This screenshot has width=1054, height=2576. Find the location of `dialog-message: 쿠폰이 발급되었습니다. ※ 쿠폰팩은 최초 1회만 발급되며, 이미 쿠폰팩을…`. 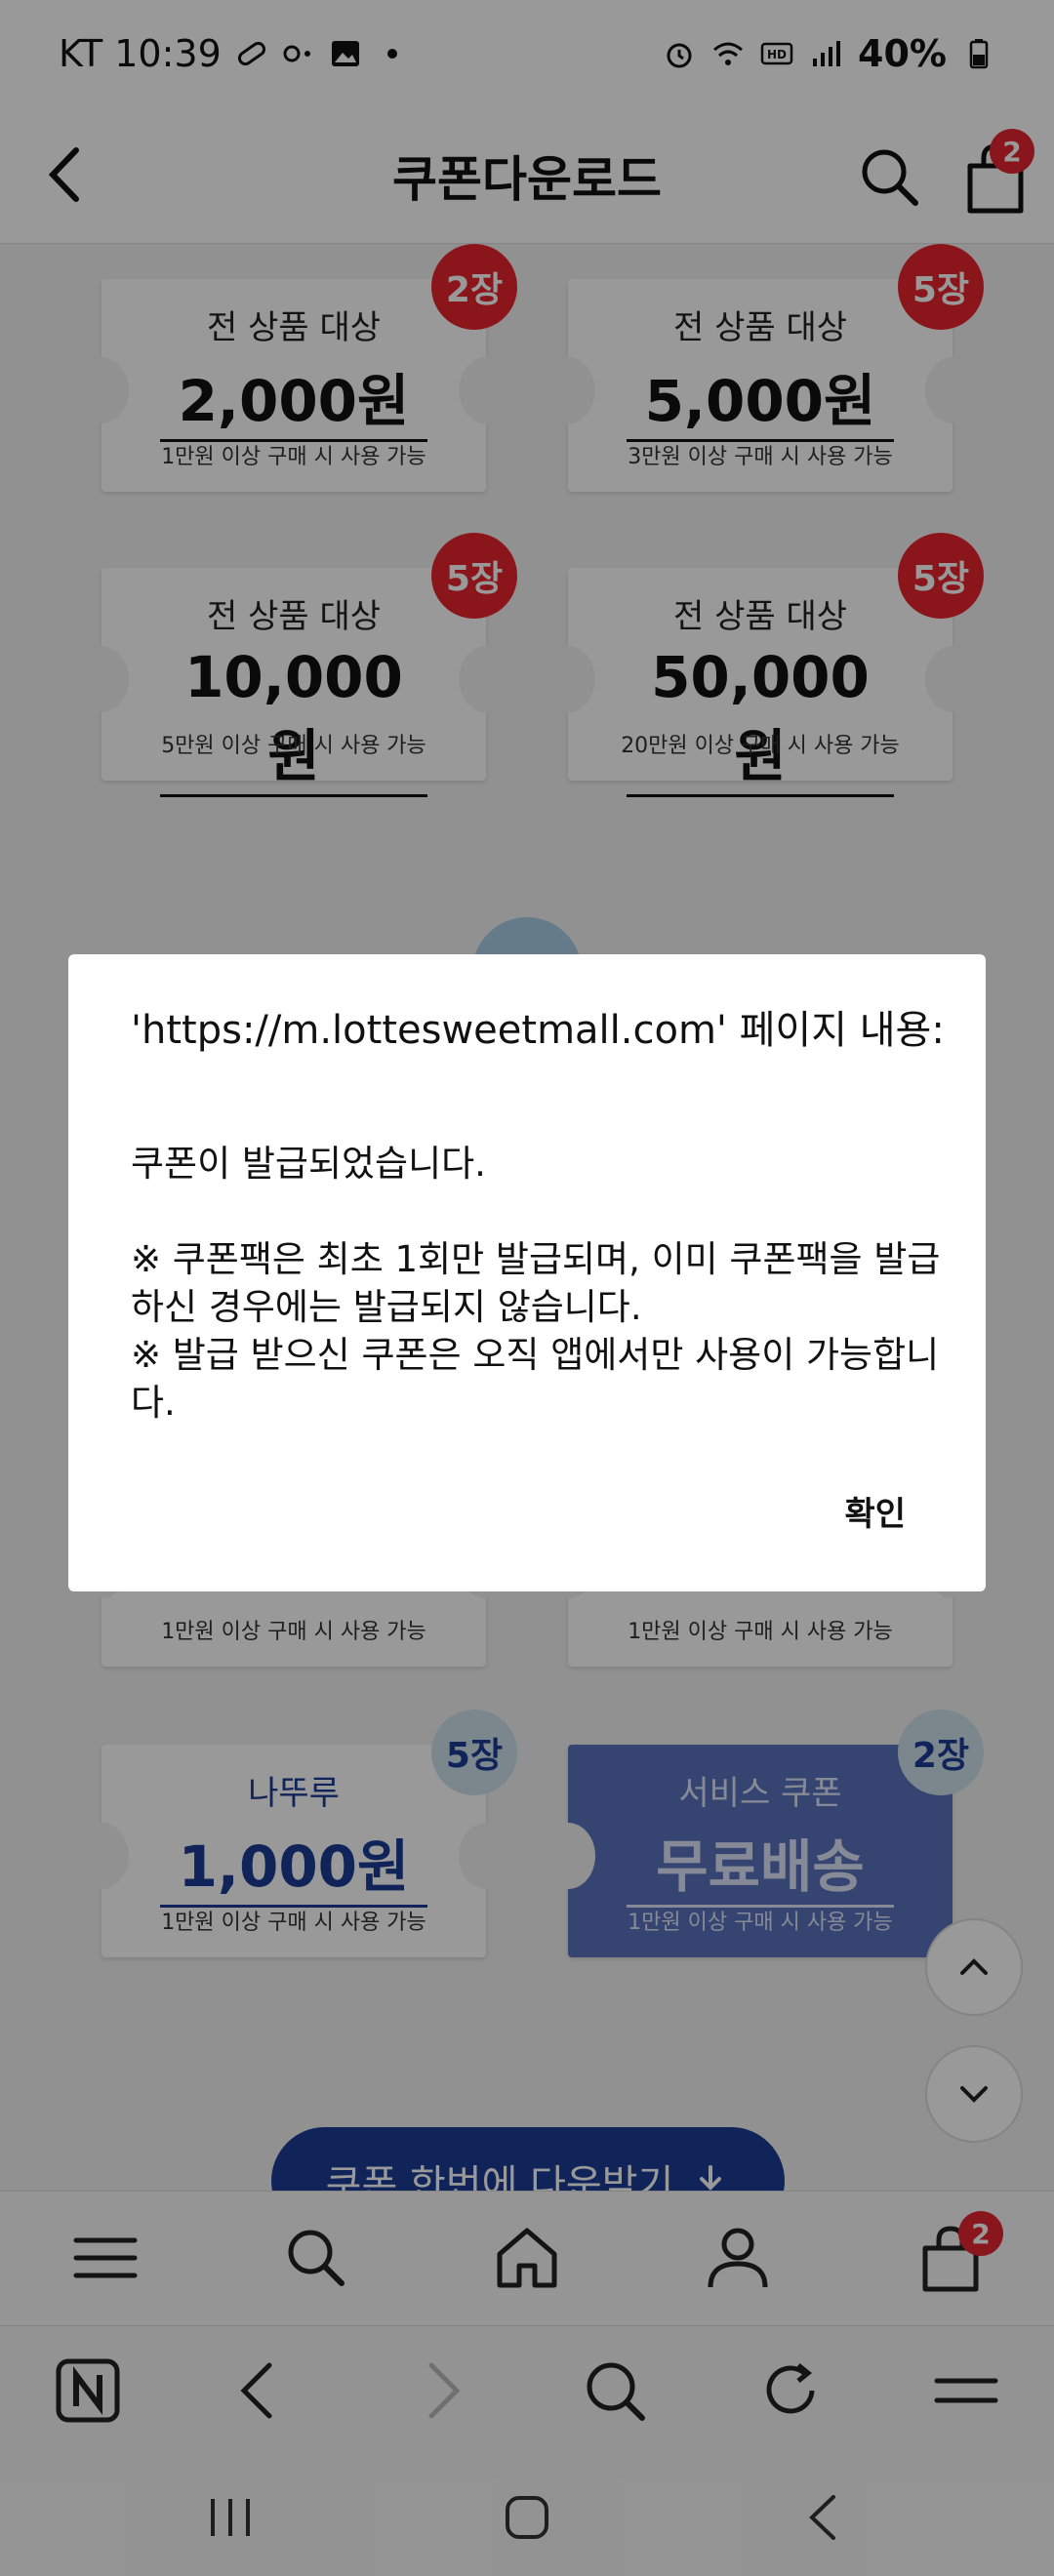

dialog-message: 쿠폰이 발급되었습니다. ※ 쿠폰팩은 최초 1회만 발급되며, 이미 쿠폰팩을… is located at coordinates (536, 1283).